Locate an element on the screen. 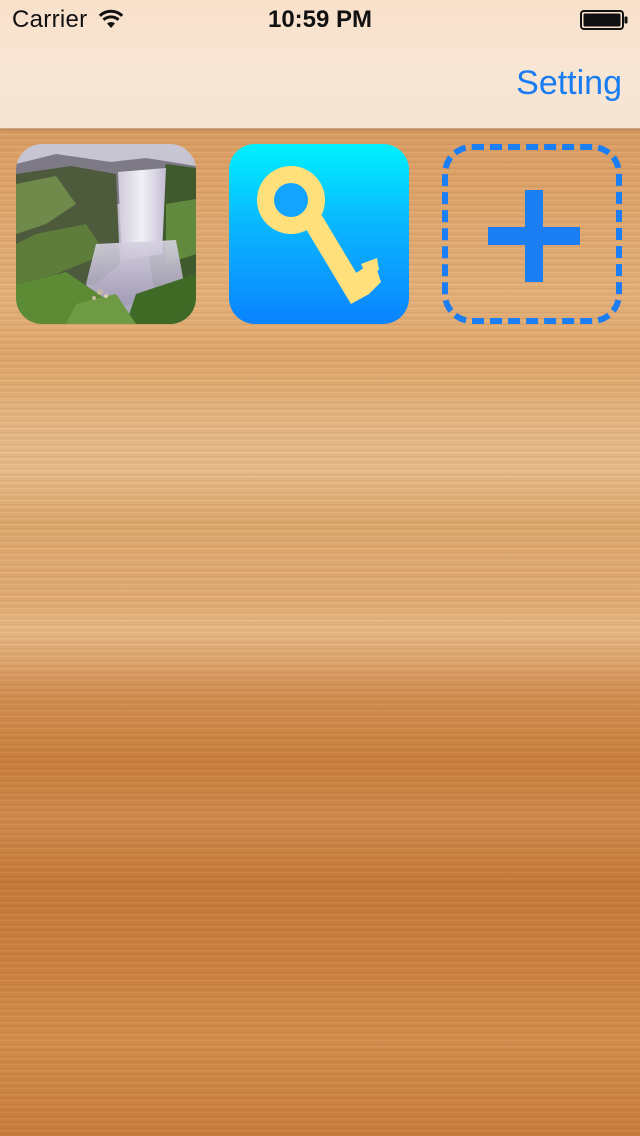  status-bar: Carrier 10:59 PM is located at coordinates (320, 20).